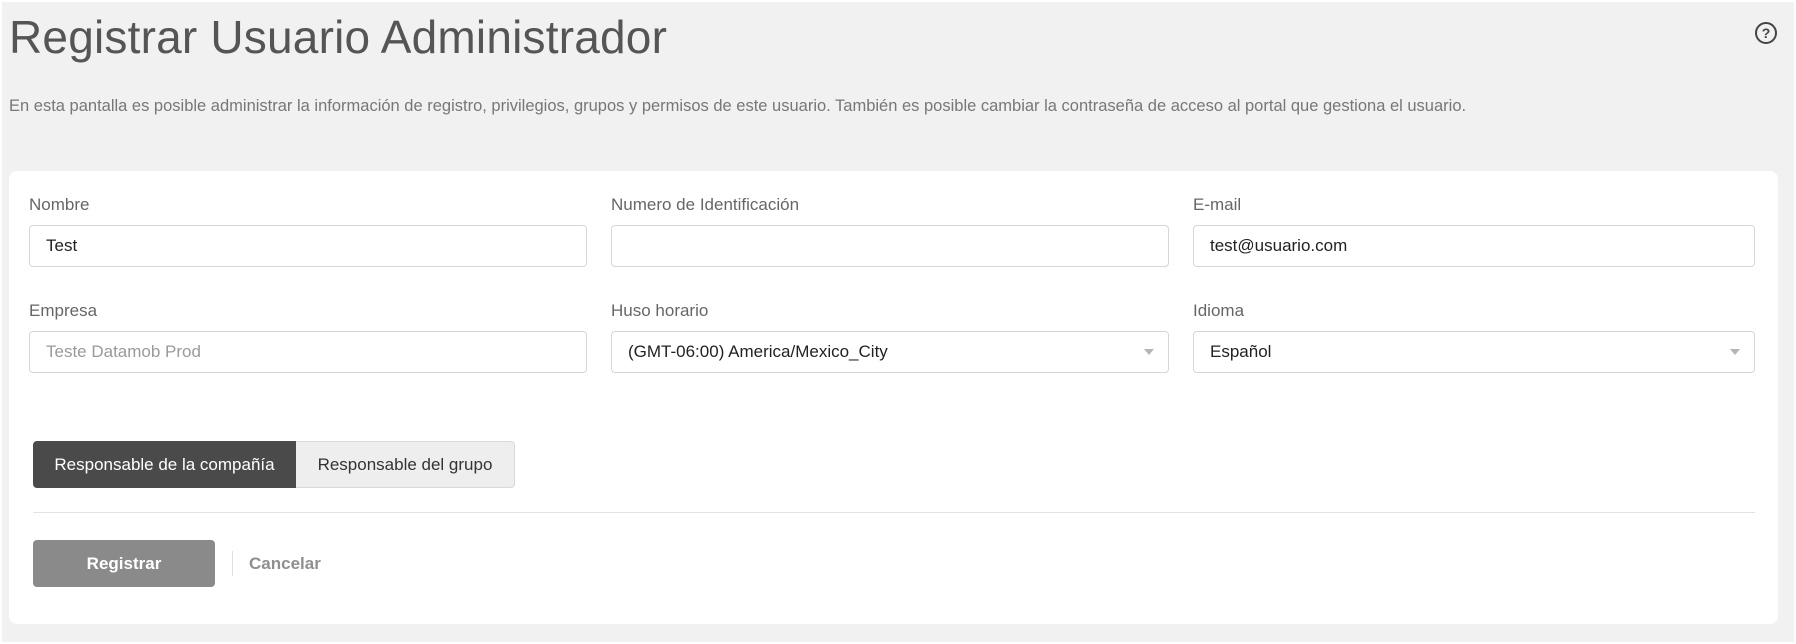 The image size is (1796, 644). I want to click on cancel-button: Cancelar, so click(285, 564).